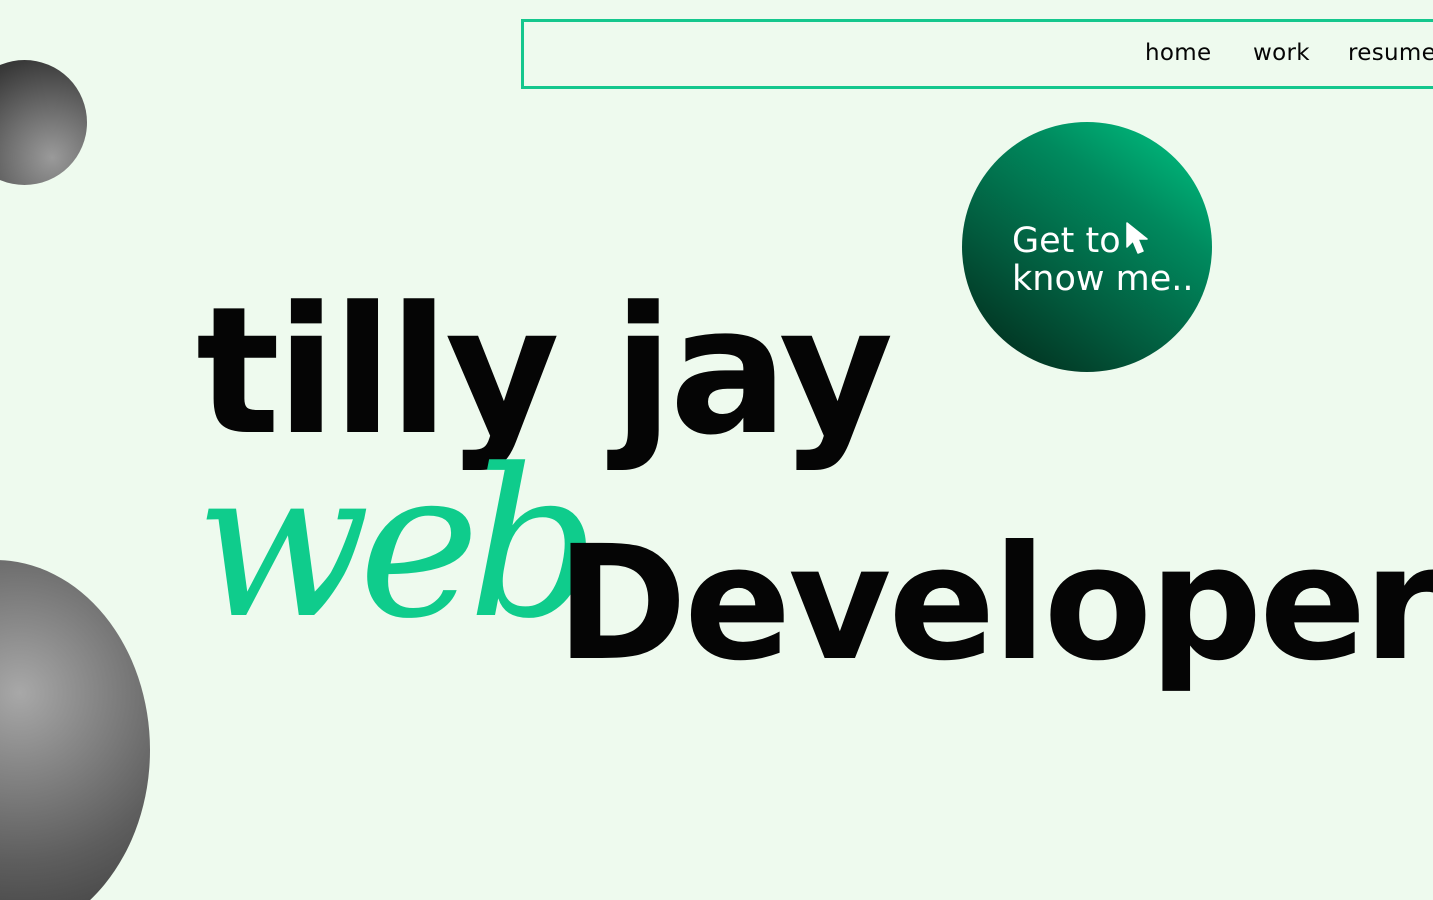 The image size is (1433, 900). Describe the element at coordinates (1066, 241) in the screenshot. I see `cta-line-1: Get to` at that location.